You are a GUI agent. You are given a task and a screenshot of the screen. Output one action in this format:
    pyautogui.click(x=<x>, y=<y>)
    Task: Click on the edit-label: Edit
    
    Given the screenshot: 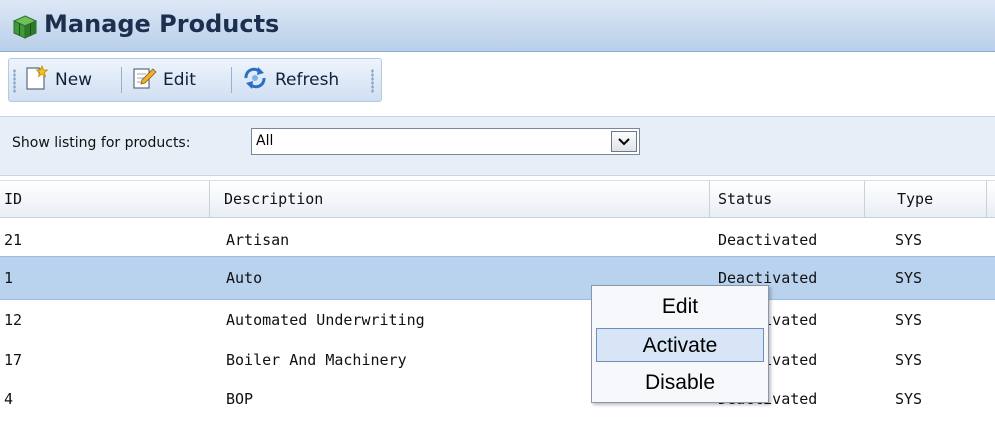 What is the action you would take?
    pyautogui.click(x=179, y=80)
    